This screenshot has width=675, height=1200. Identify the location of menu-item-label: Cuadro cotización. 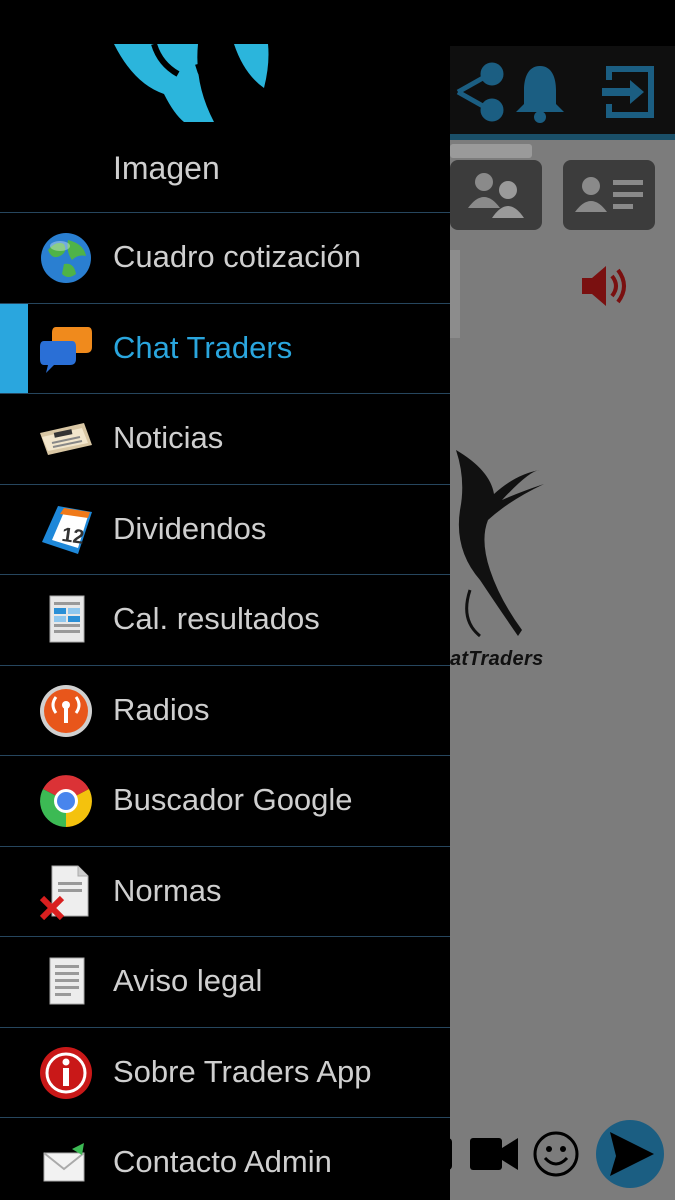
(237, 256).